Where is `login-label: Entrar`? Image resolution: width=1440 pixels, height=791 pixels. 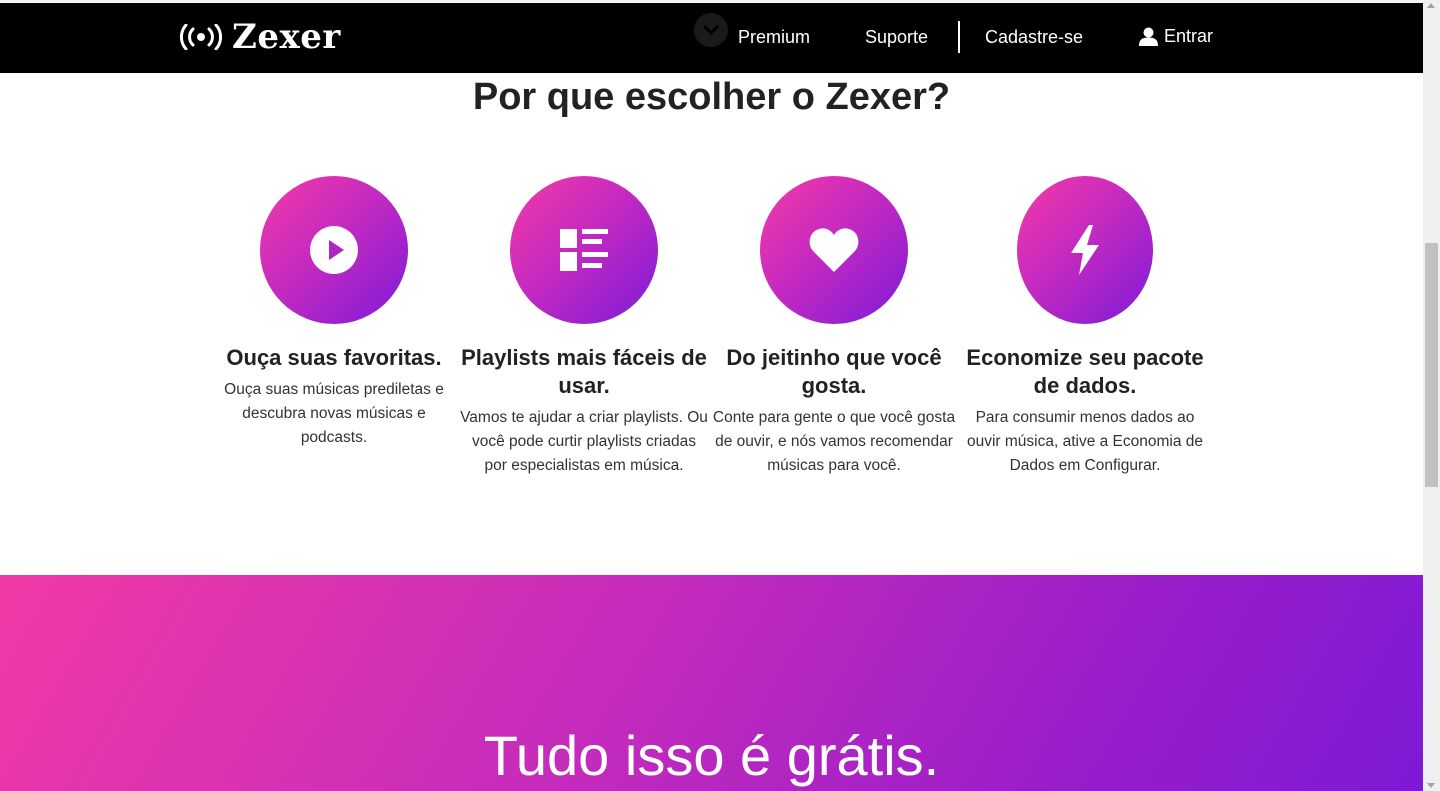
login-label: Entrar is located at coordinates (1189, 36).